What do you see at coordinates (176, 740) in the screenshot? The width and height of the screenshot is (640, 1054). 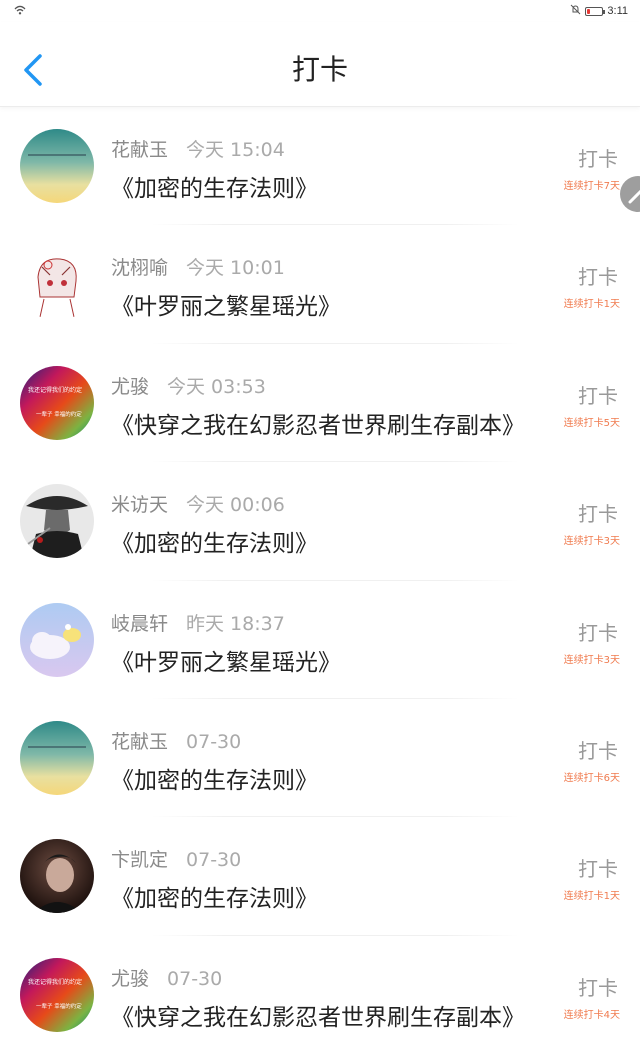 I see `item-meta: 花献玉 07-30` at bounding box center [176, 740].